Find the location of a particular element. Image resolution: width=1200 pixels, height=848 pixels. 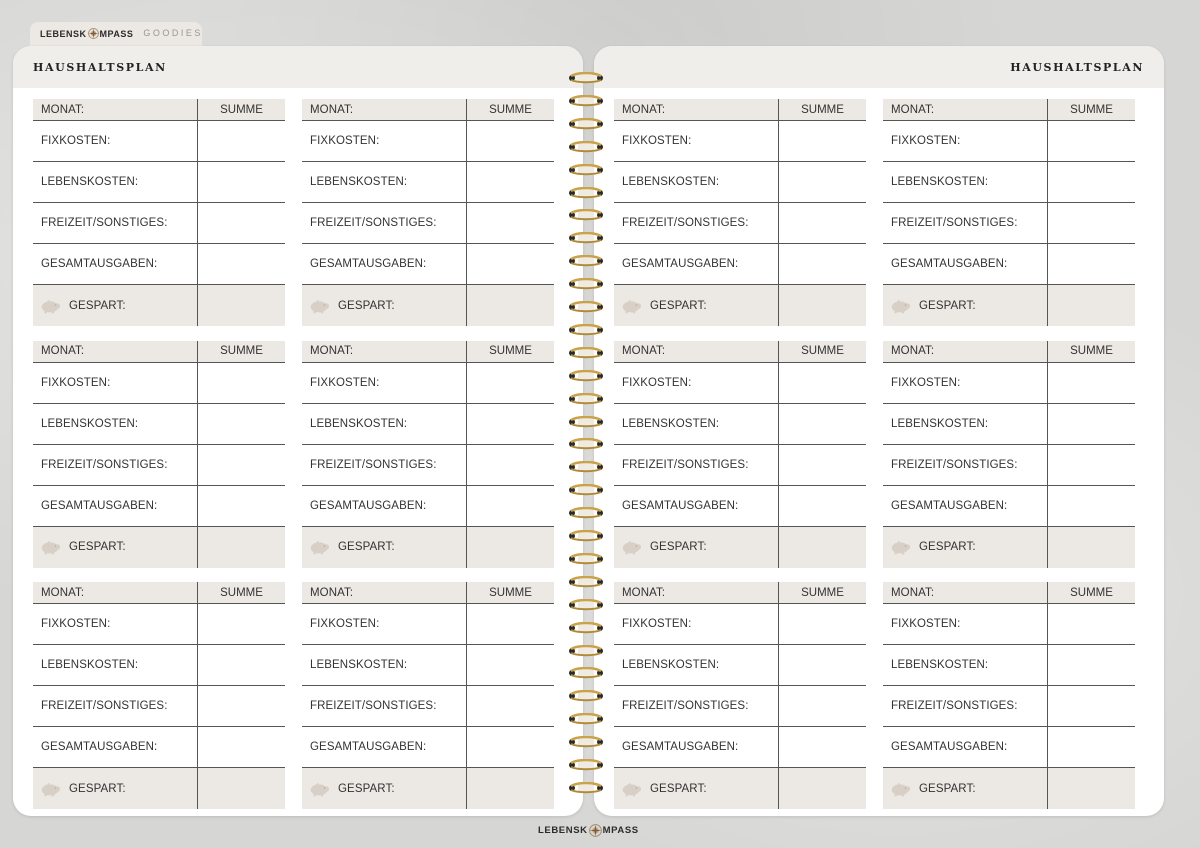

budget-row: FREIZEIT/SONSTIGES: is located at coordinates (428, 223).